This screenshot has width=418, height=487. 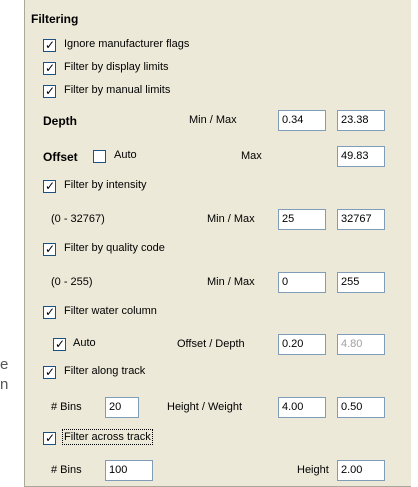 I want to click on along-track-weight-input: 0.50, so click(x=361, y=407).